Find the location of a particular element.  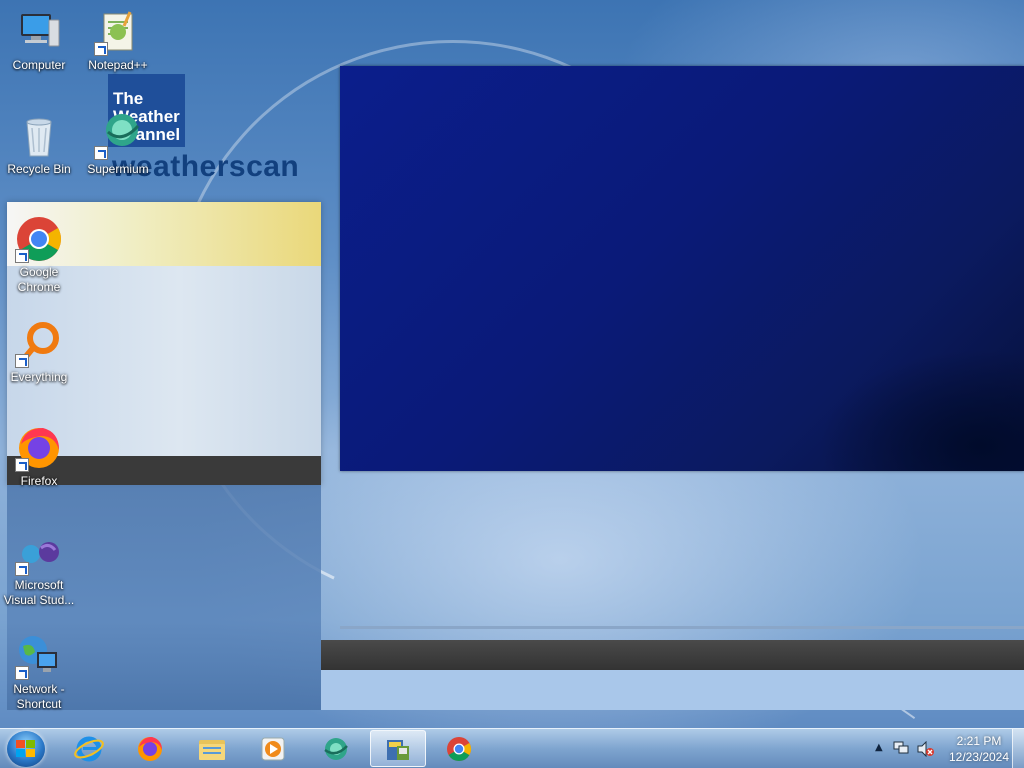

desktop-icon-network: Network - Shortcut is located at coordinates (39, 672).